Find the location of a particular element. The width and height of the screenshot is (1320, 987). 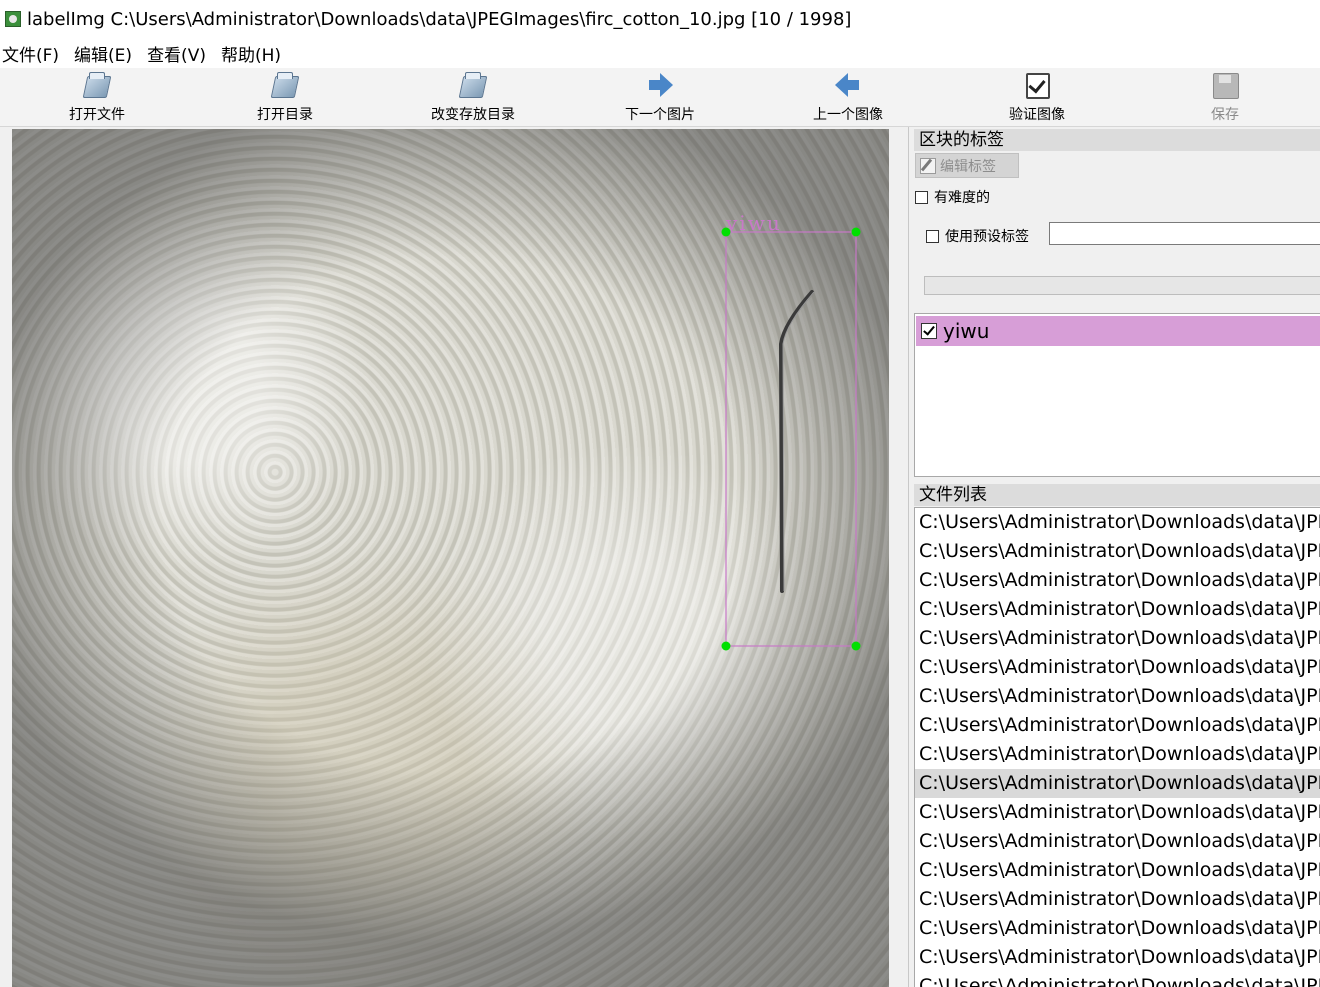

open-file-label: 打开文件 is located at coordinates (97, 115).